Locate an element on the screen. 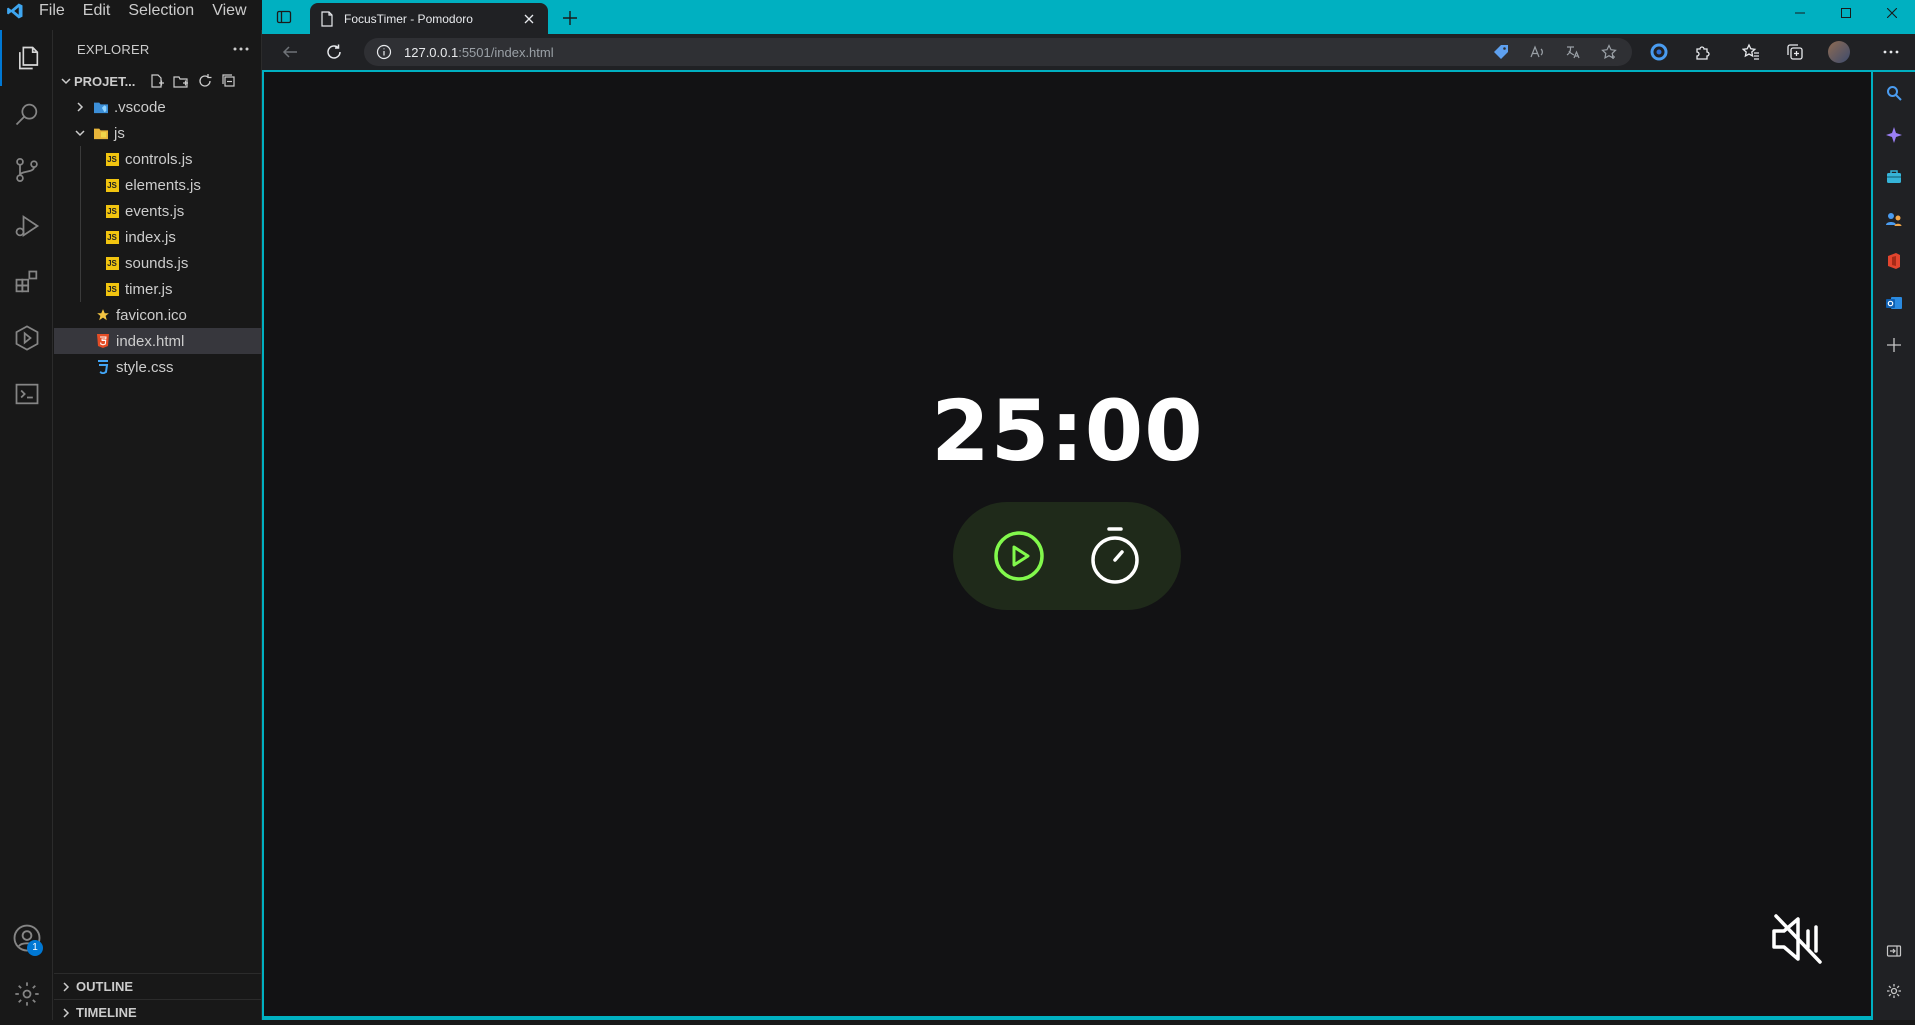 The height and width of the screenshot is (1025, 1915). new-folder-icon is located at coordinates (181, 81).